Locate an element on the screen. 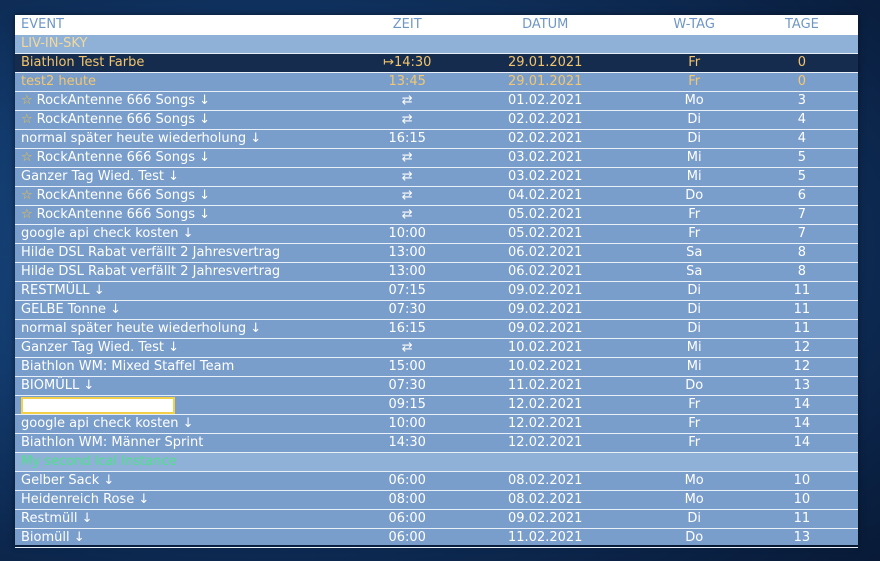  days-cell: 3 is located at coordinates (802, 100).